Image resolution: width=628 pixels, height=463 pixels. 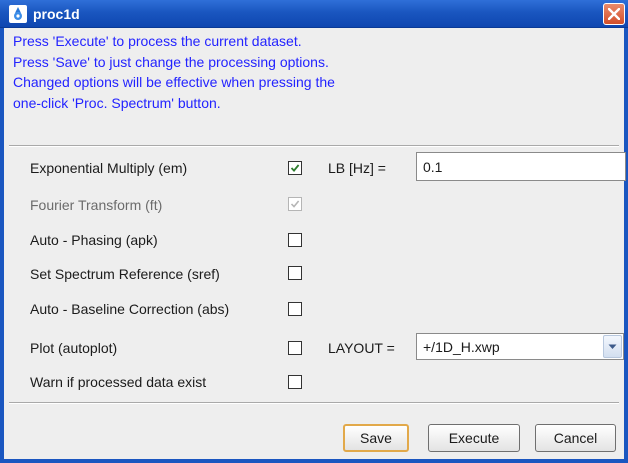 I want to click on checkbox-abs, so click(x=295, y=309).